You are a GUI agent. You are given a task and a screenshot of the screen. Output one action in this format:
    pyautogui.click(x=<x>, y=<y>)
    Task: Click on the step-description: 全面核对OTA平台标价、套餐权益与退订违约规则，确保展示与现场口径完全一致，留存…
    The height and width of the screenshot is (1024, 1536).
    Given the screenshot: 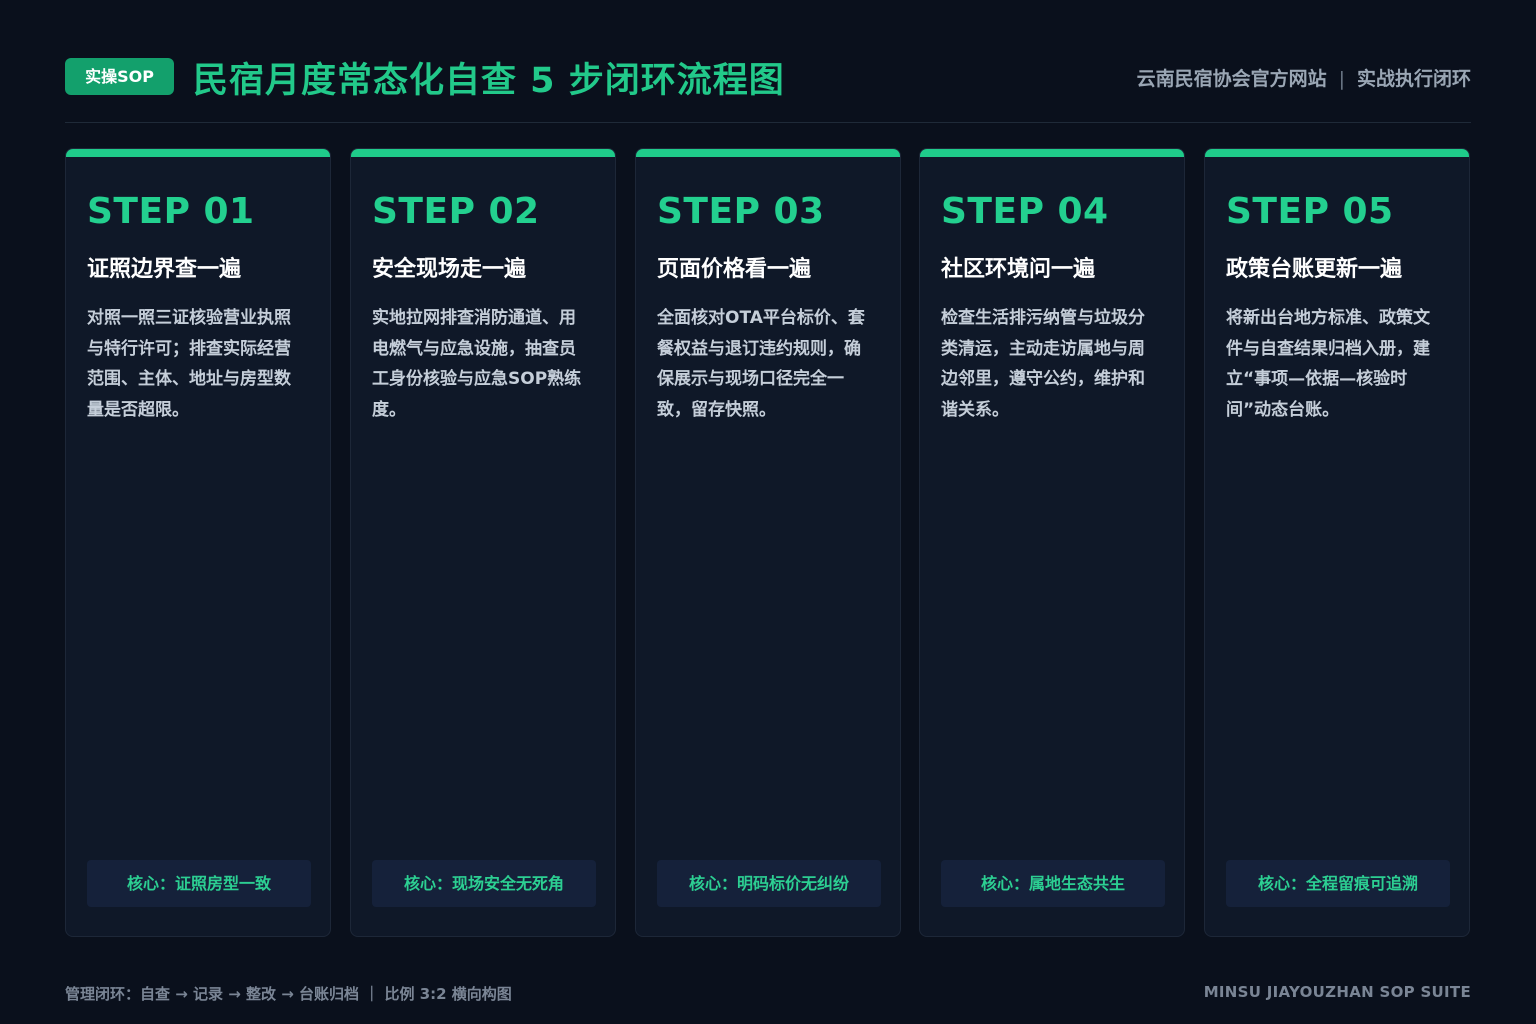 What is the action you would take?
    pyautogui.click(x=761, y=364)
    